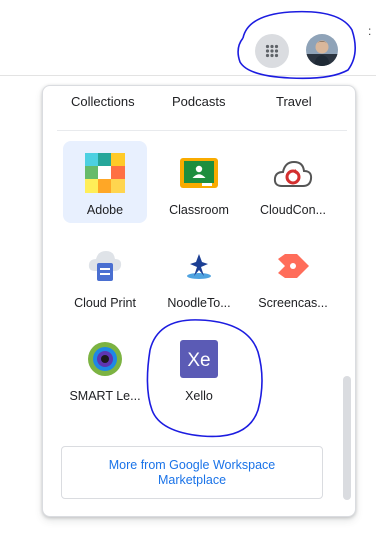  Describe the element at coordinates (199, 210) in the screenshot. I see `app-label: Classroom` at that location.